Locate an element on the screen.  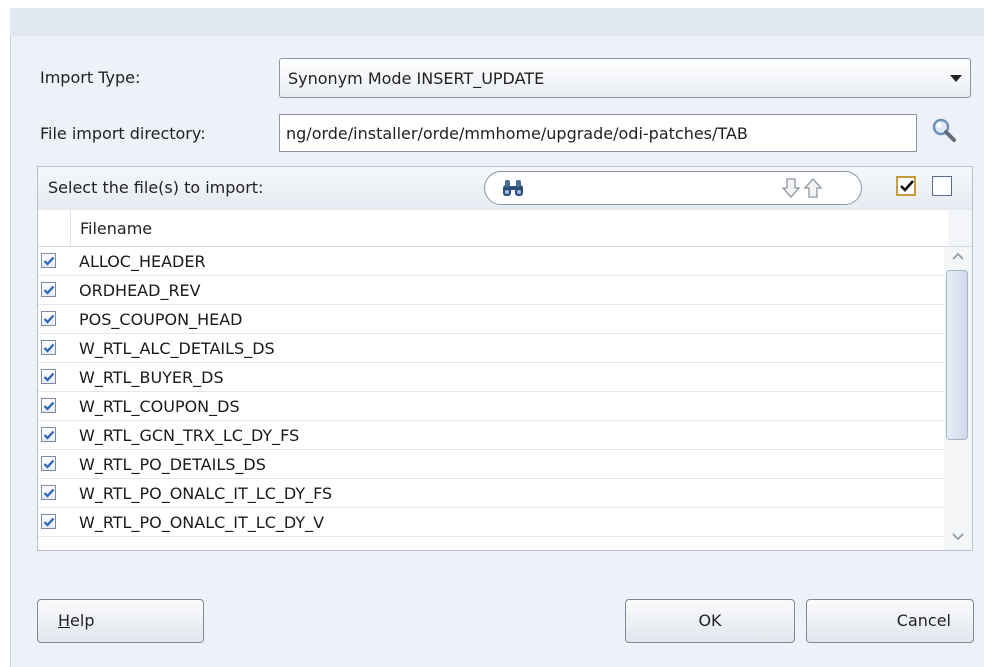
filename-column-label: Filename is located at coordinates (116, 228).